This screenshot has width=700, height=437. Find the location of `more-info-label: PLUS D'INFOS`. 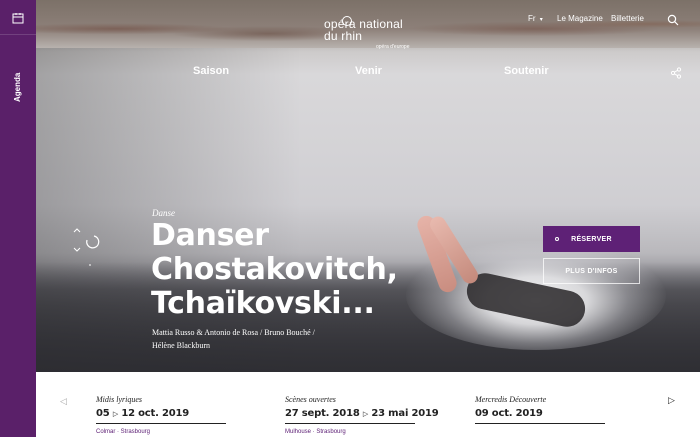

more-info-label: PLUS D'INFOS is located at coordinates (591, 271).